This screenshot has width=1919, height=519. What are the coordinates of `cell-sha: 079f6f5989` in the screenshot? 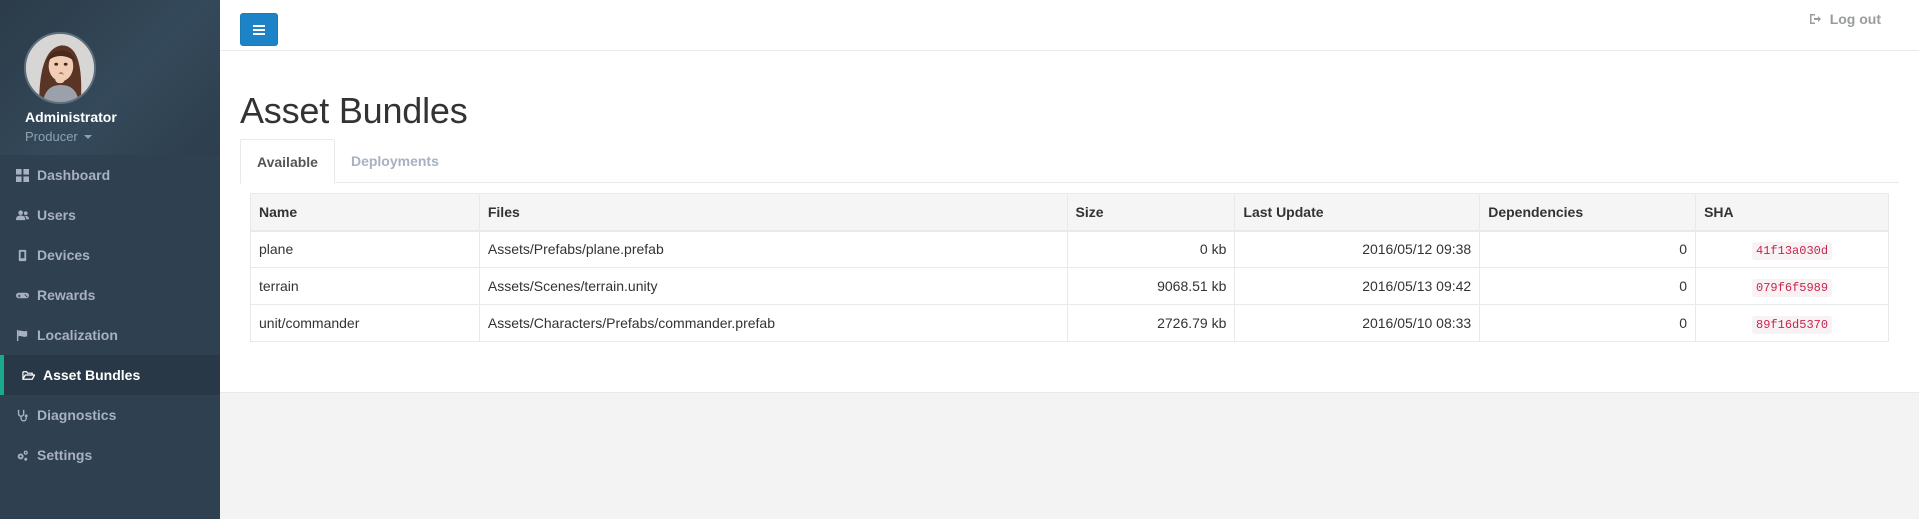 It's located at (1792, 286).